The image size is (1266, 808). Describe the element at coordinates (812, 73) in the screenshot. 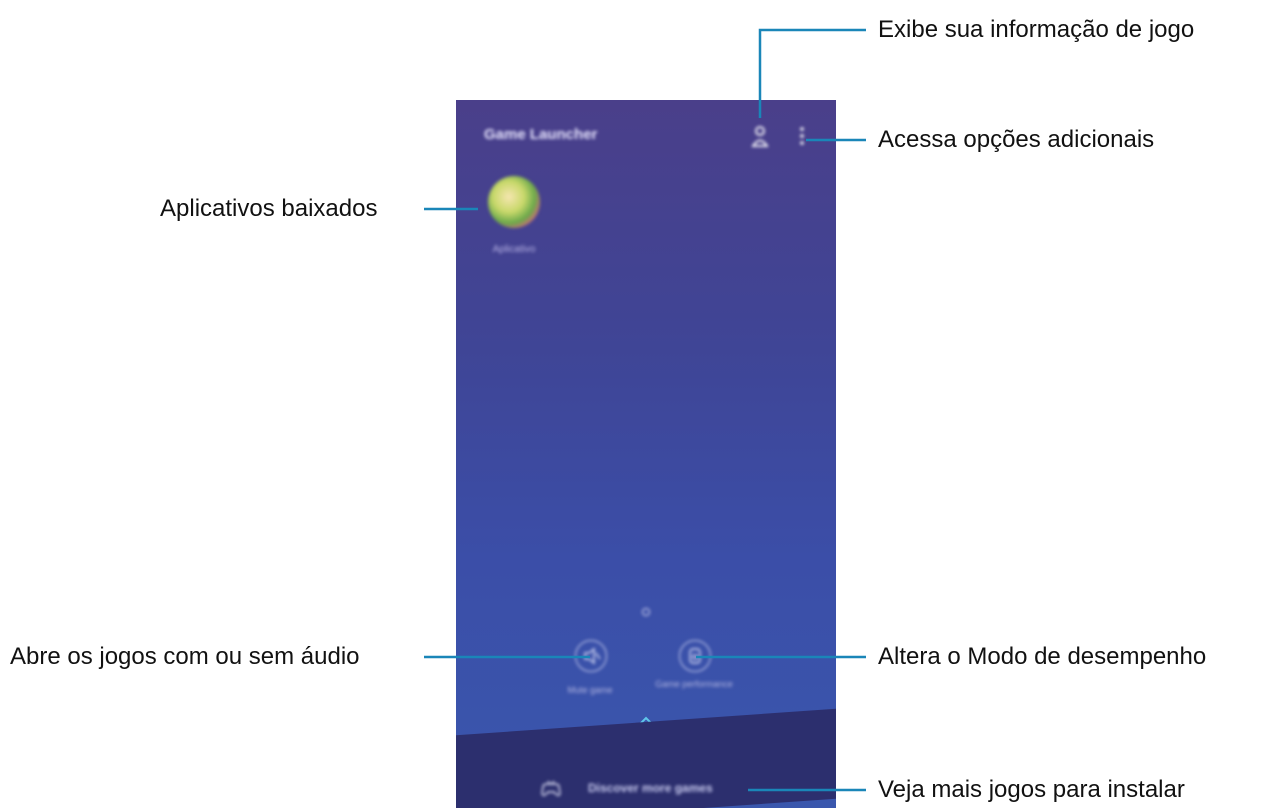

I see `callout-line-profile` at that location.